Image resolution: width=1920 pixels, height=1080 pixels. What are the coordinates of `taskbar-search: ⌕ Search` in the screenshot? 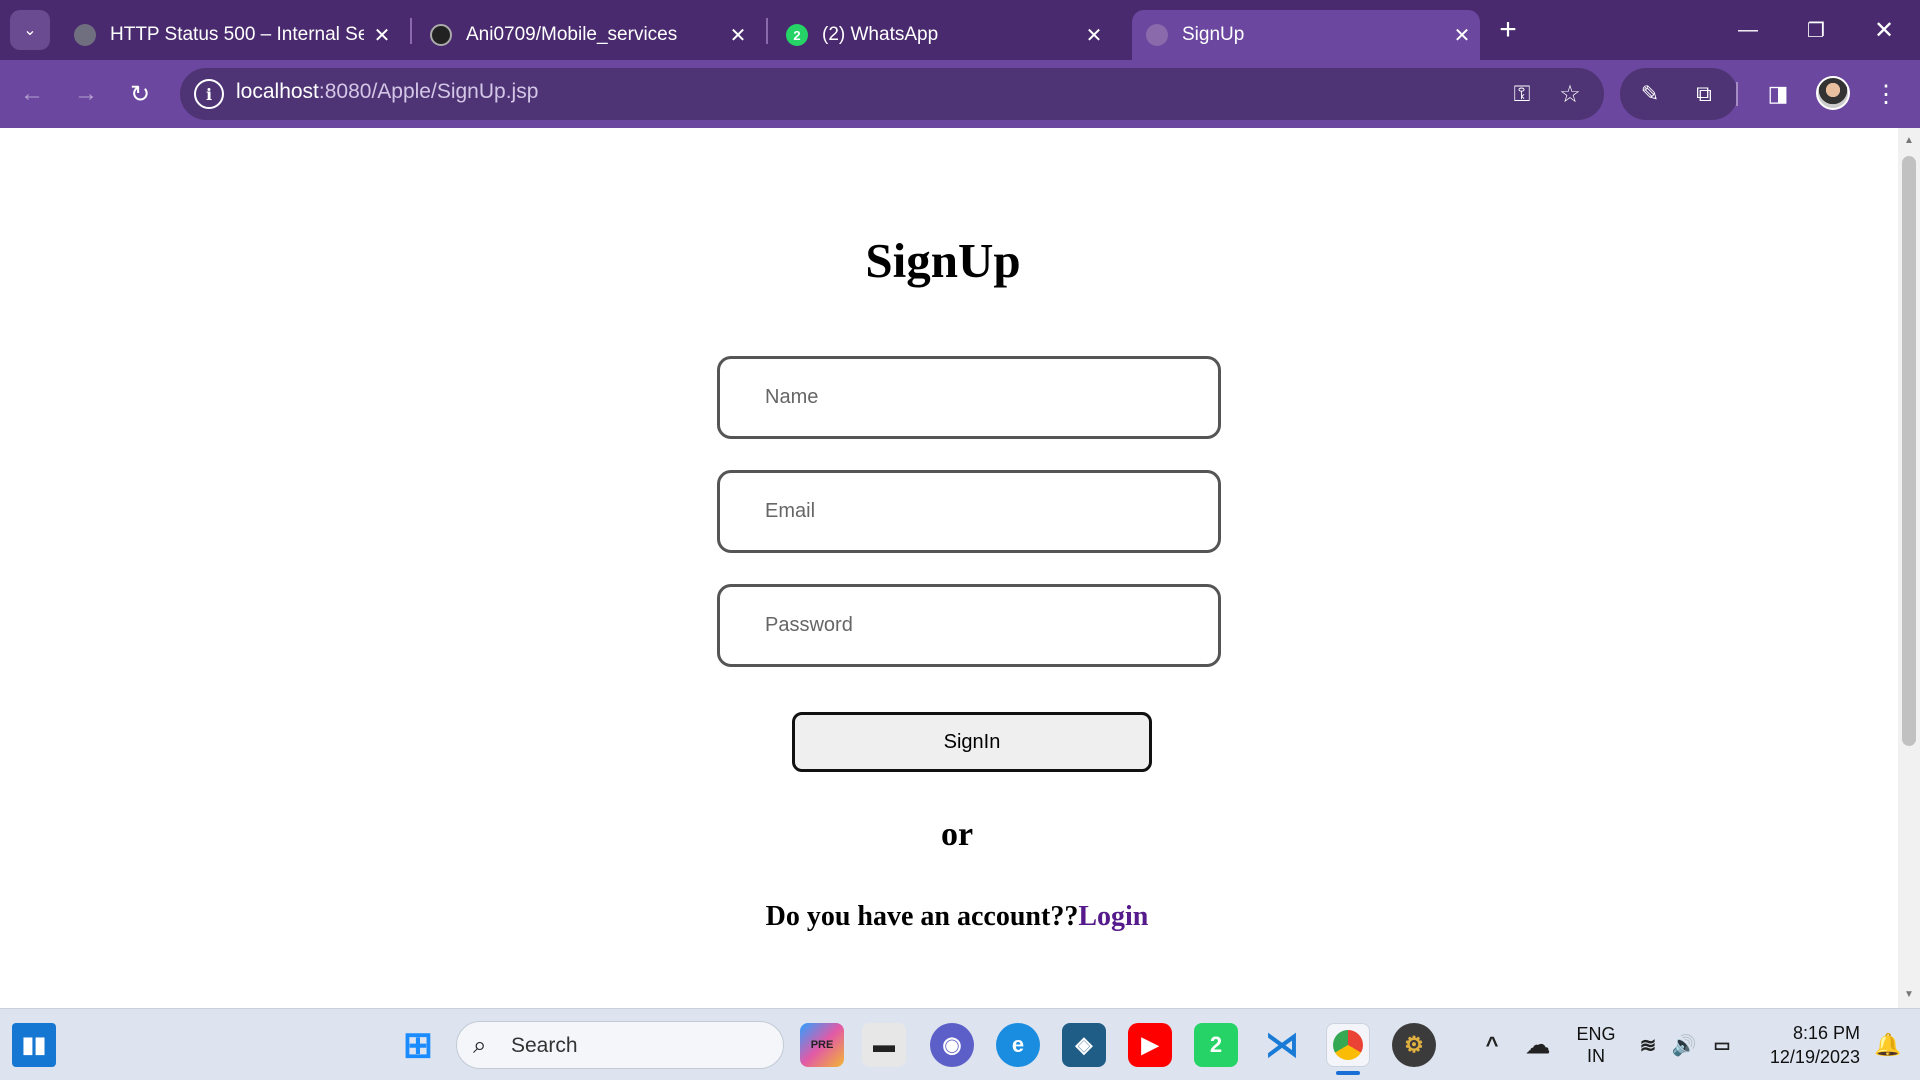 It's located at (620, 1045).